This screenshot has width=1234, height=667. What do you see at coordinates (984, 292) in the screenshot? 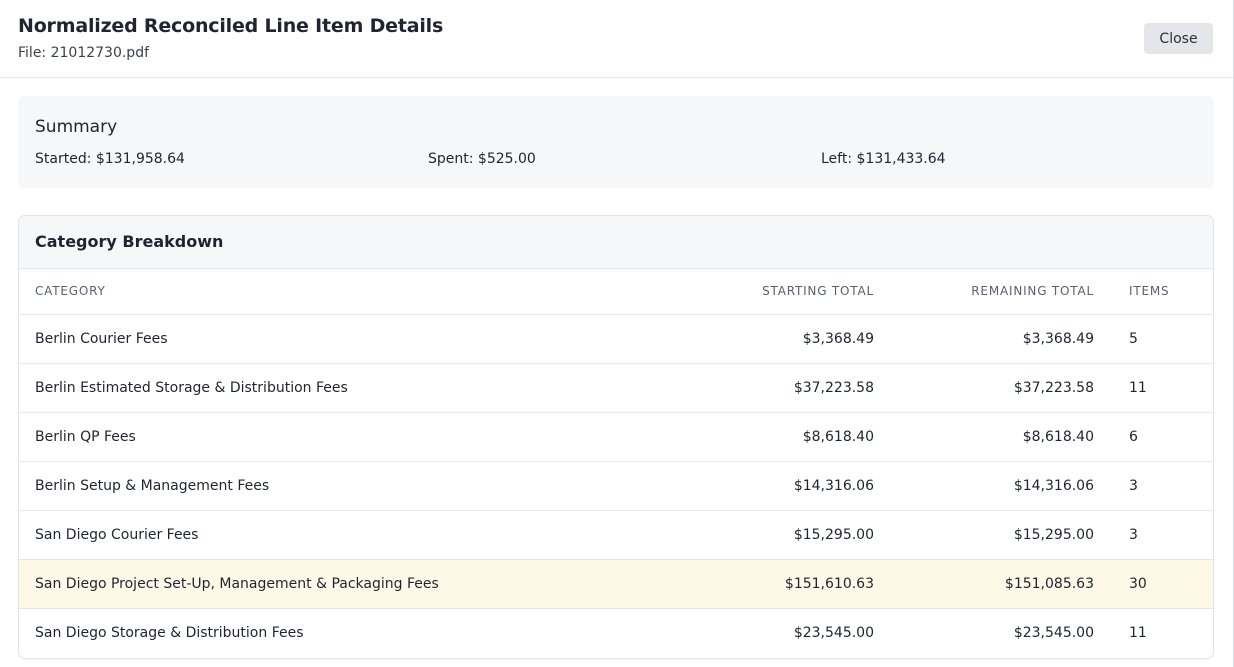
I see `column-header-remaining-total: REMAINING TOTAL` at bounding box center [984, 292].